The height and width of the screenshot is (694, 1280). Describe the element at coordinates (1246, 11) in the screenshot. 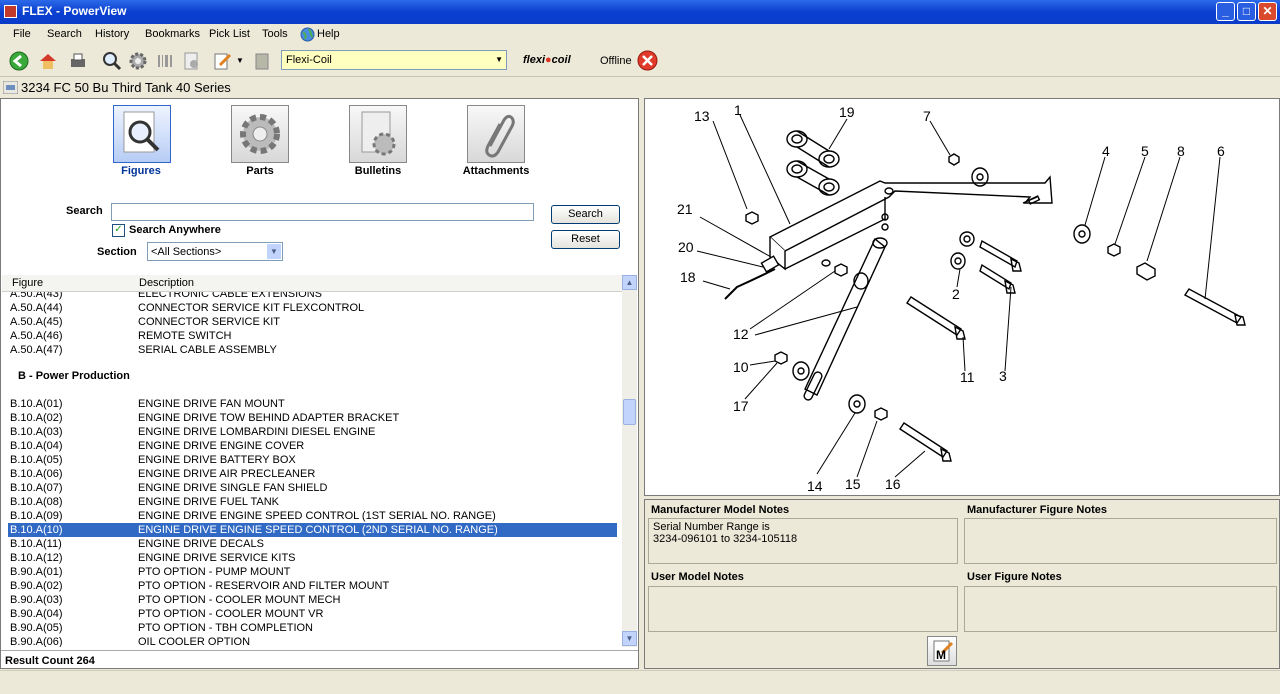

I see `maximize-button: □` at that location.